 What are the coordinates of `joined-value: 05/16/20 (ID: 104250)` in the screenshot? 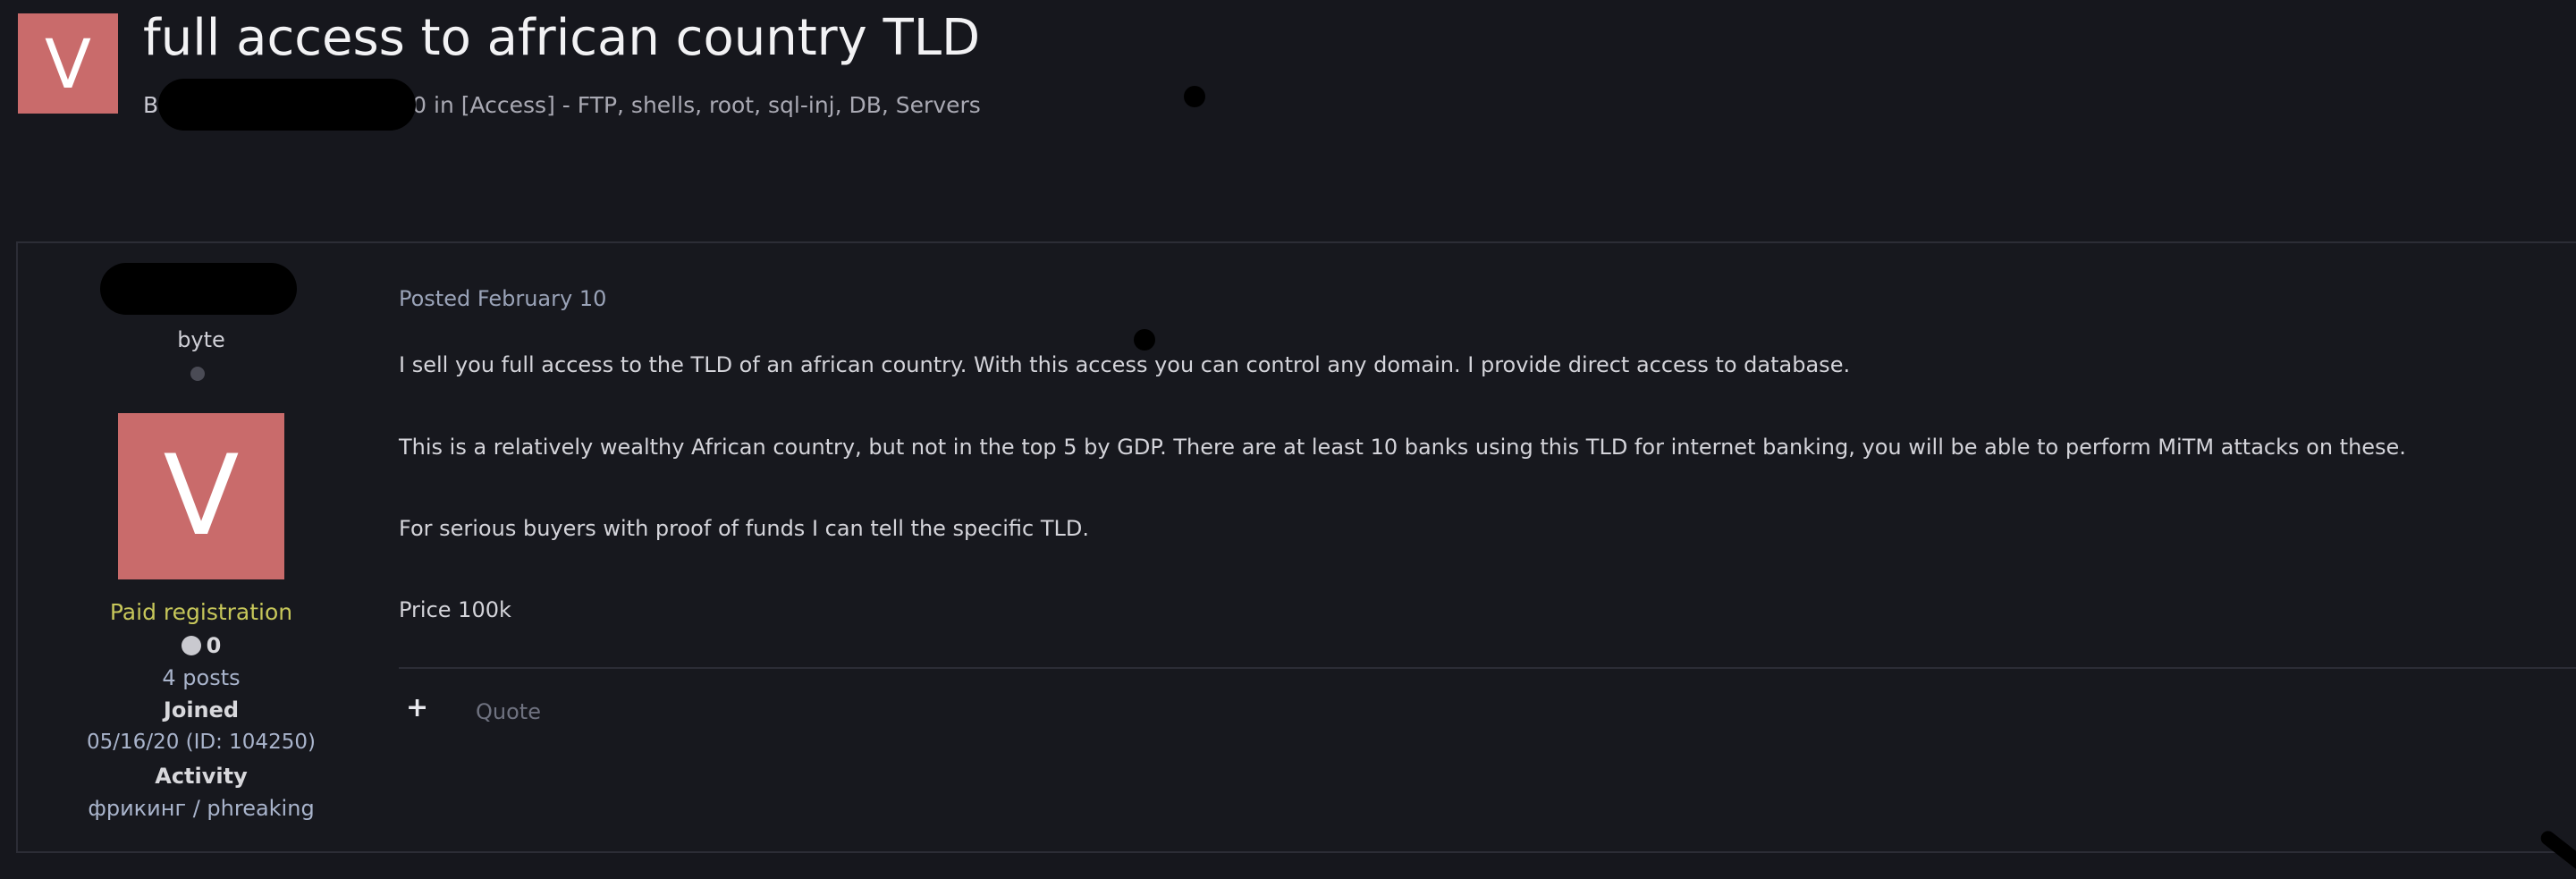 It's located at (201, 742).